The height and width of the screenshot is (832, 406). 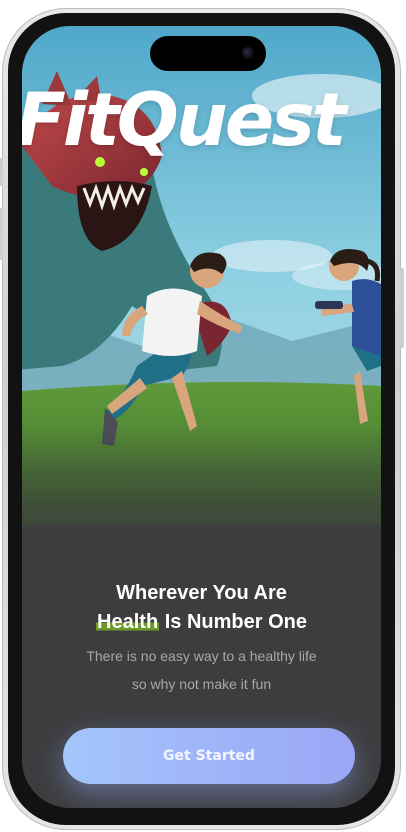 I want to click on side-button-right, so click(x=402, y=308).